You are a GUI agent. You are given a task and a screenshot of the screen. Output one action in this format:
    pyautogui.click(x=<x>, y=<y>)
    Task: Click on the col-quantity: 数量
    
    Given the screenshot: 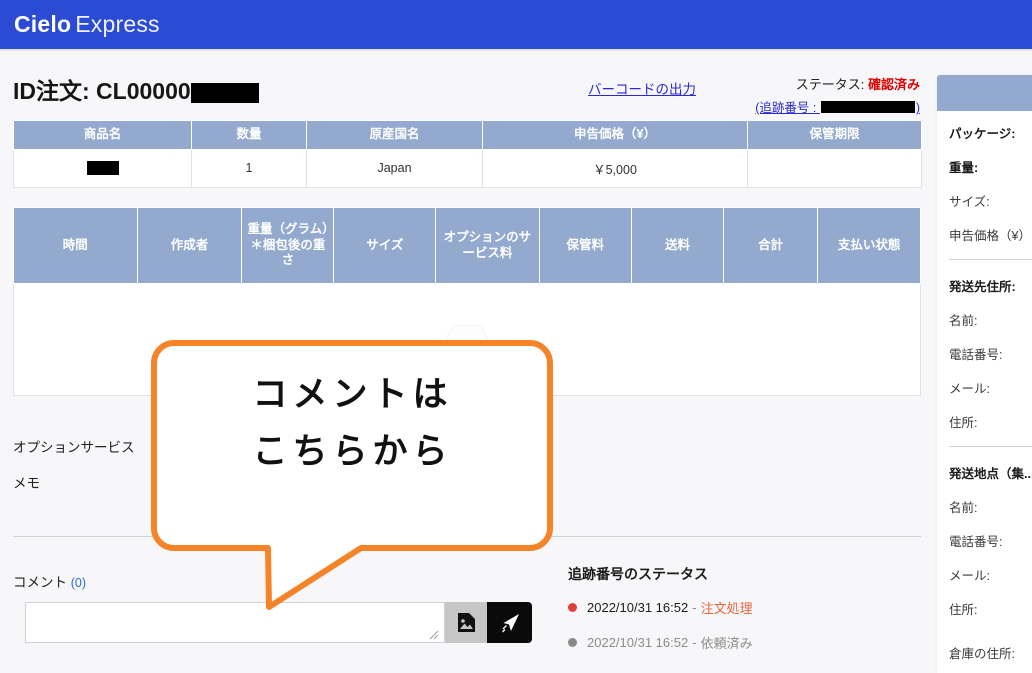 What is the action you would take?
    pyautogui.click(x=249, y=135)
    